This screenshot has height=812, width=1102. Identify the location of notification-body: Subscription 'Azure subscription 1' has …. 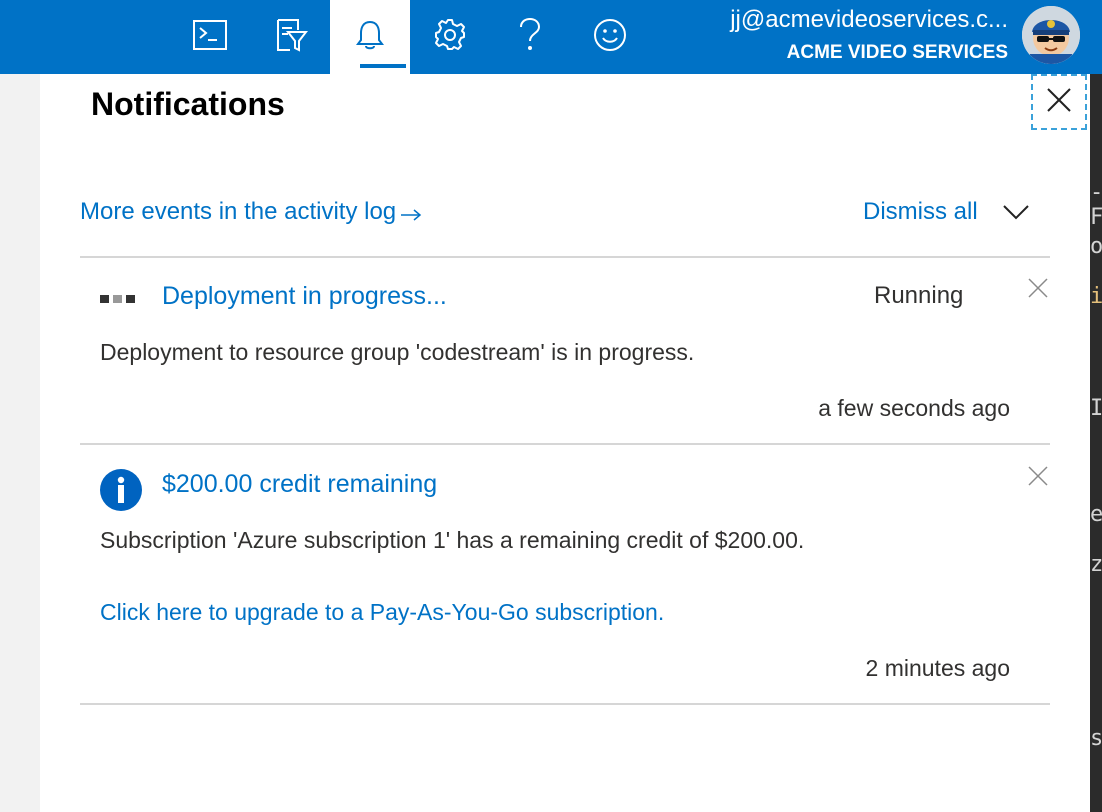
(452, 540).